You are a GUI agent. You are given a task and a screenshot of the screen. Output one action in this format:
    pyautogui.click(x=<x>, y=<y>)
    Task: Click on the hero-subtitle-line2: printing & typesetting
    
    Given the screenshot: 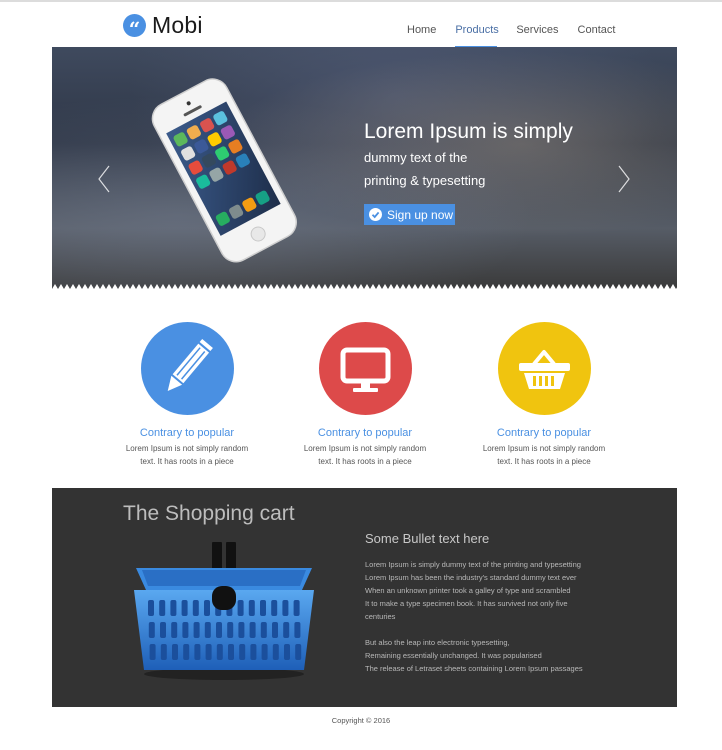 What is the action you would take?
    pyautogui.click(x=425, y=180)
    